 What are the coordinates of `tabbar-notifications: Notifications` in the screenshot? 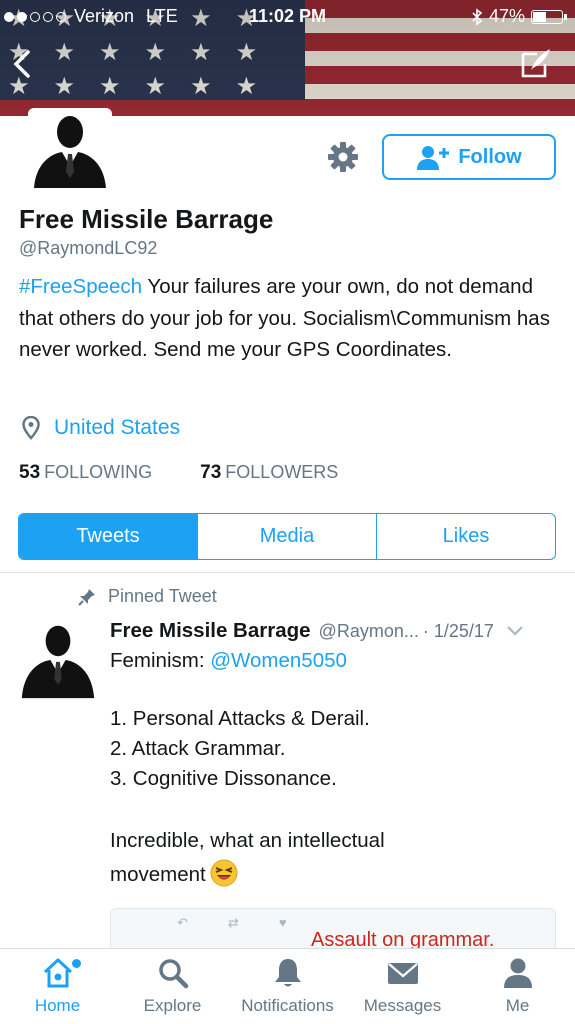 It's located at (287, 986).